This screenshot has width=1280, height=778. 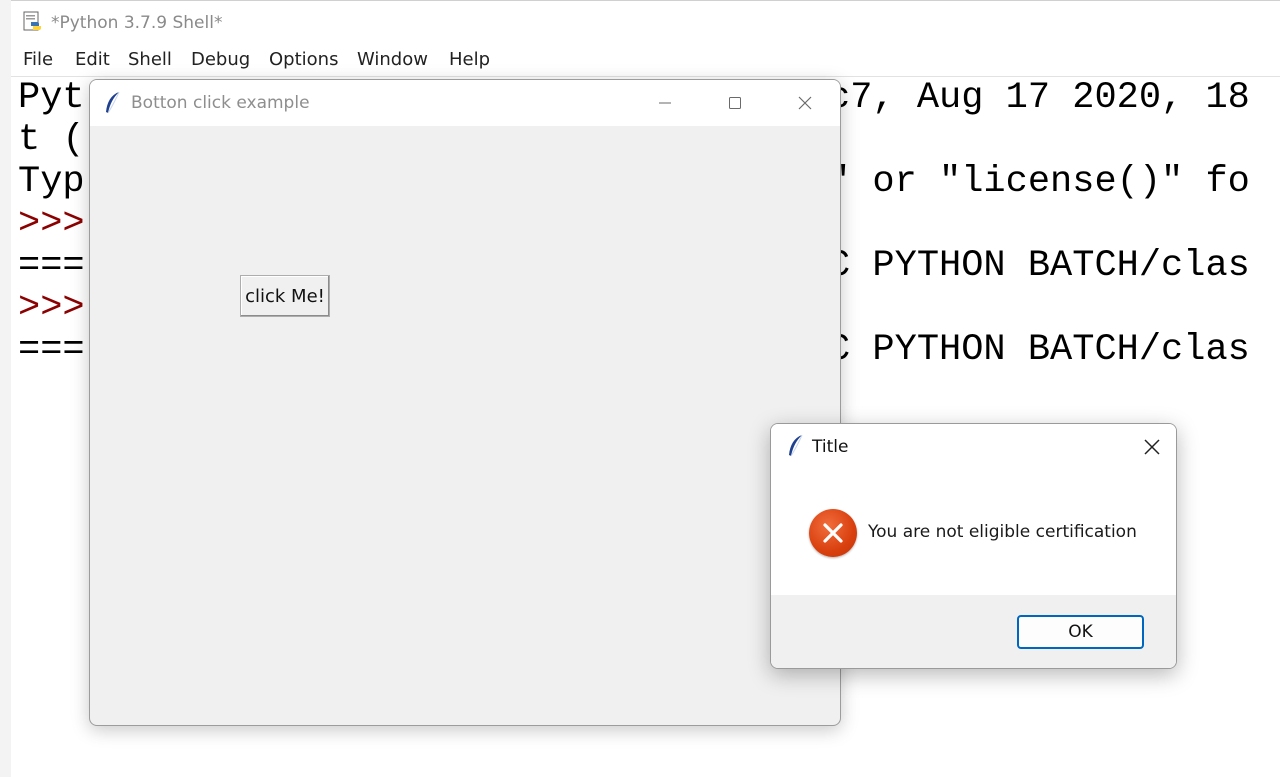 I want to click on shell-line-tail: " or "license()" fo, so click(x=1039, y=182).